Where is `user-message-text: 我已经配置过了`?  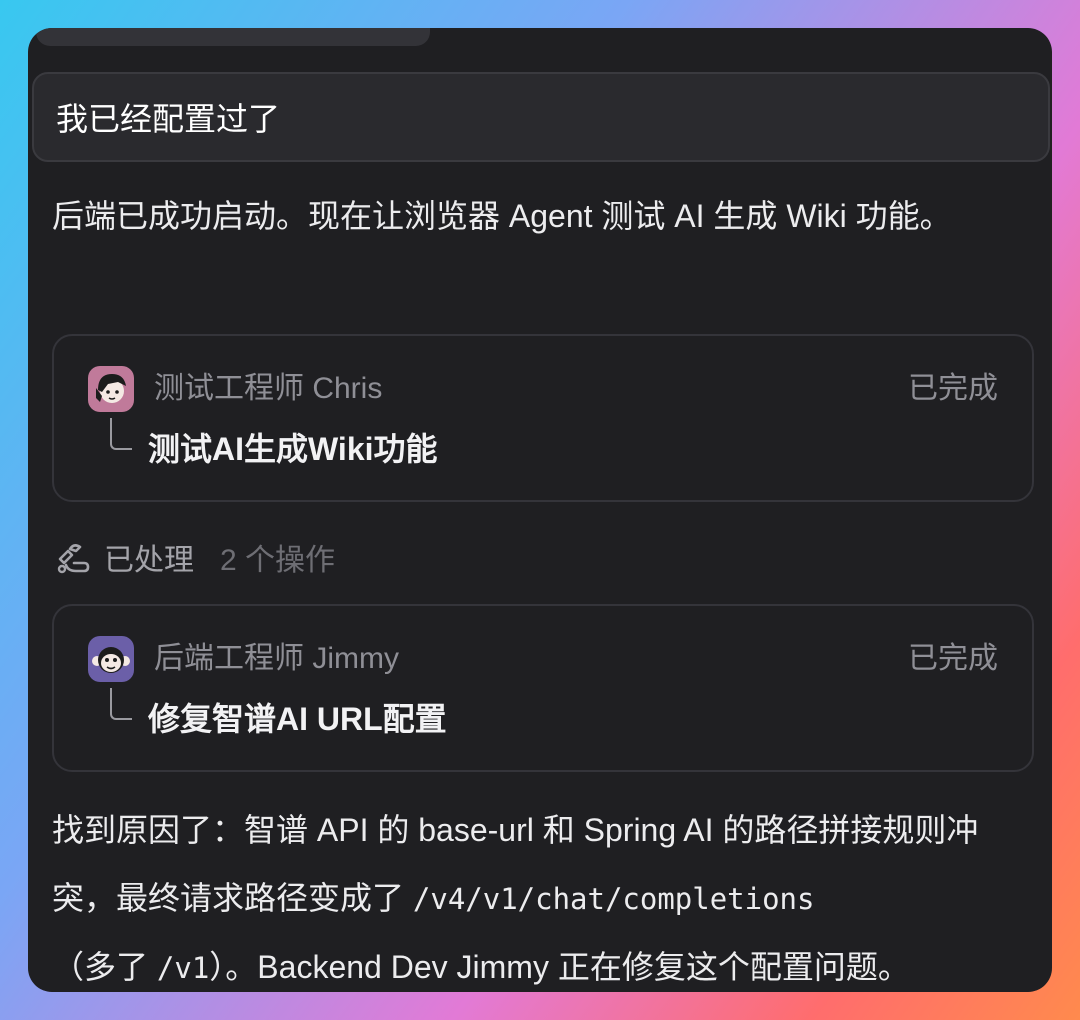 user-message-text: 我已经配置过了 is located at coordinates (168, 119).